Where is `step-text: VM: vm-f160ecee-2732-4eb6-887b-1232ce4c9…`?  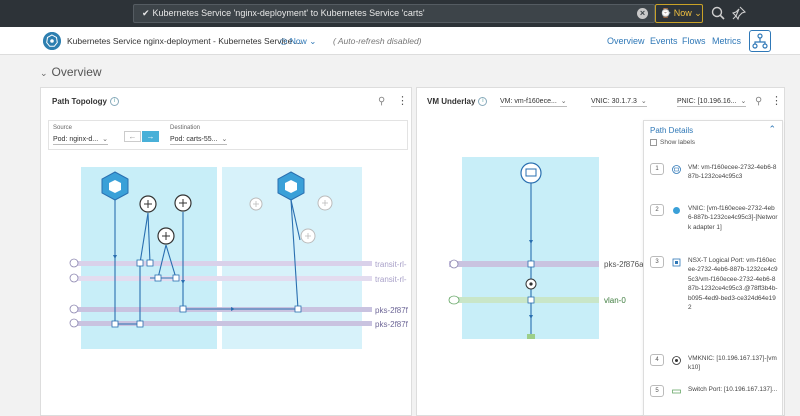 step-text: VM: vm-f160ecee-2732-4eb6-887b-1232ce4c9… is located at coordinates (732, 172).